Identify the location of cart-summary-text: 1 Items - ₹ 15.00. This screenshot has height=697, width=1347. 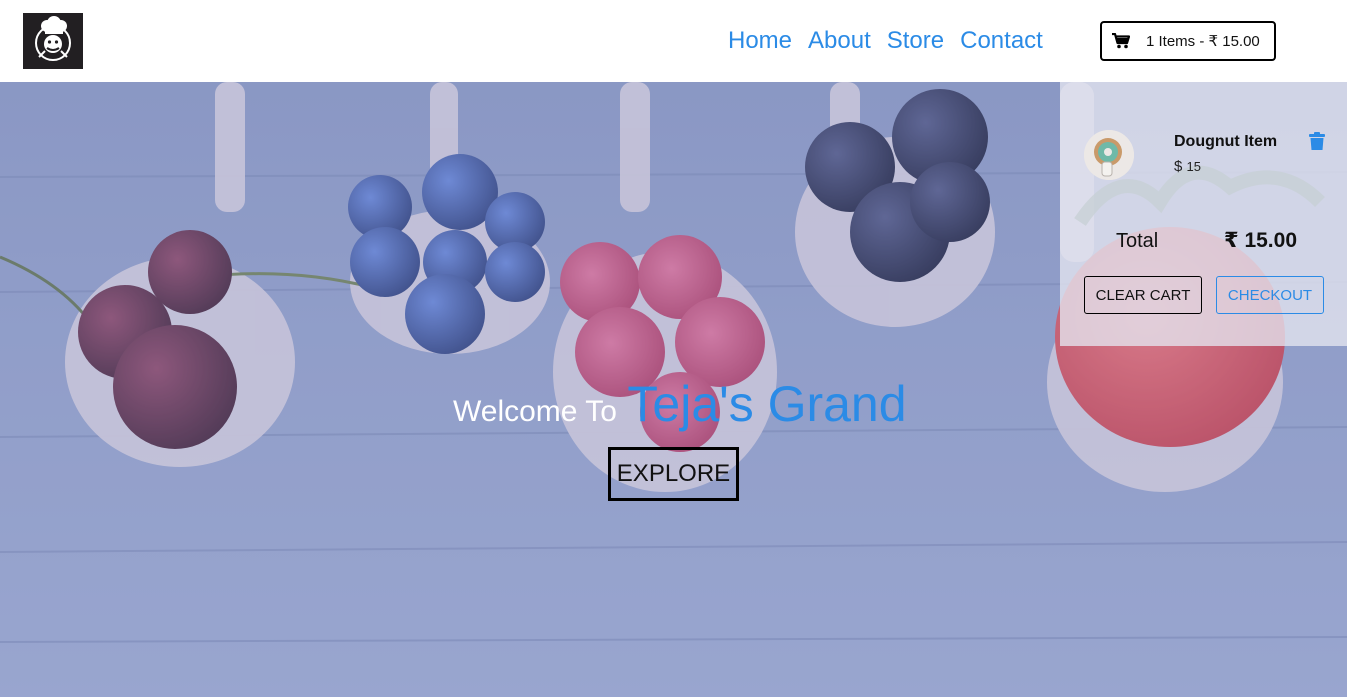
(1203, 41).